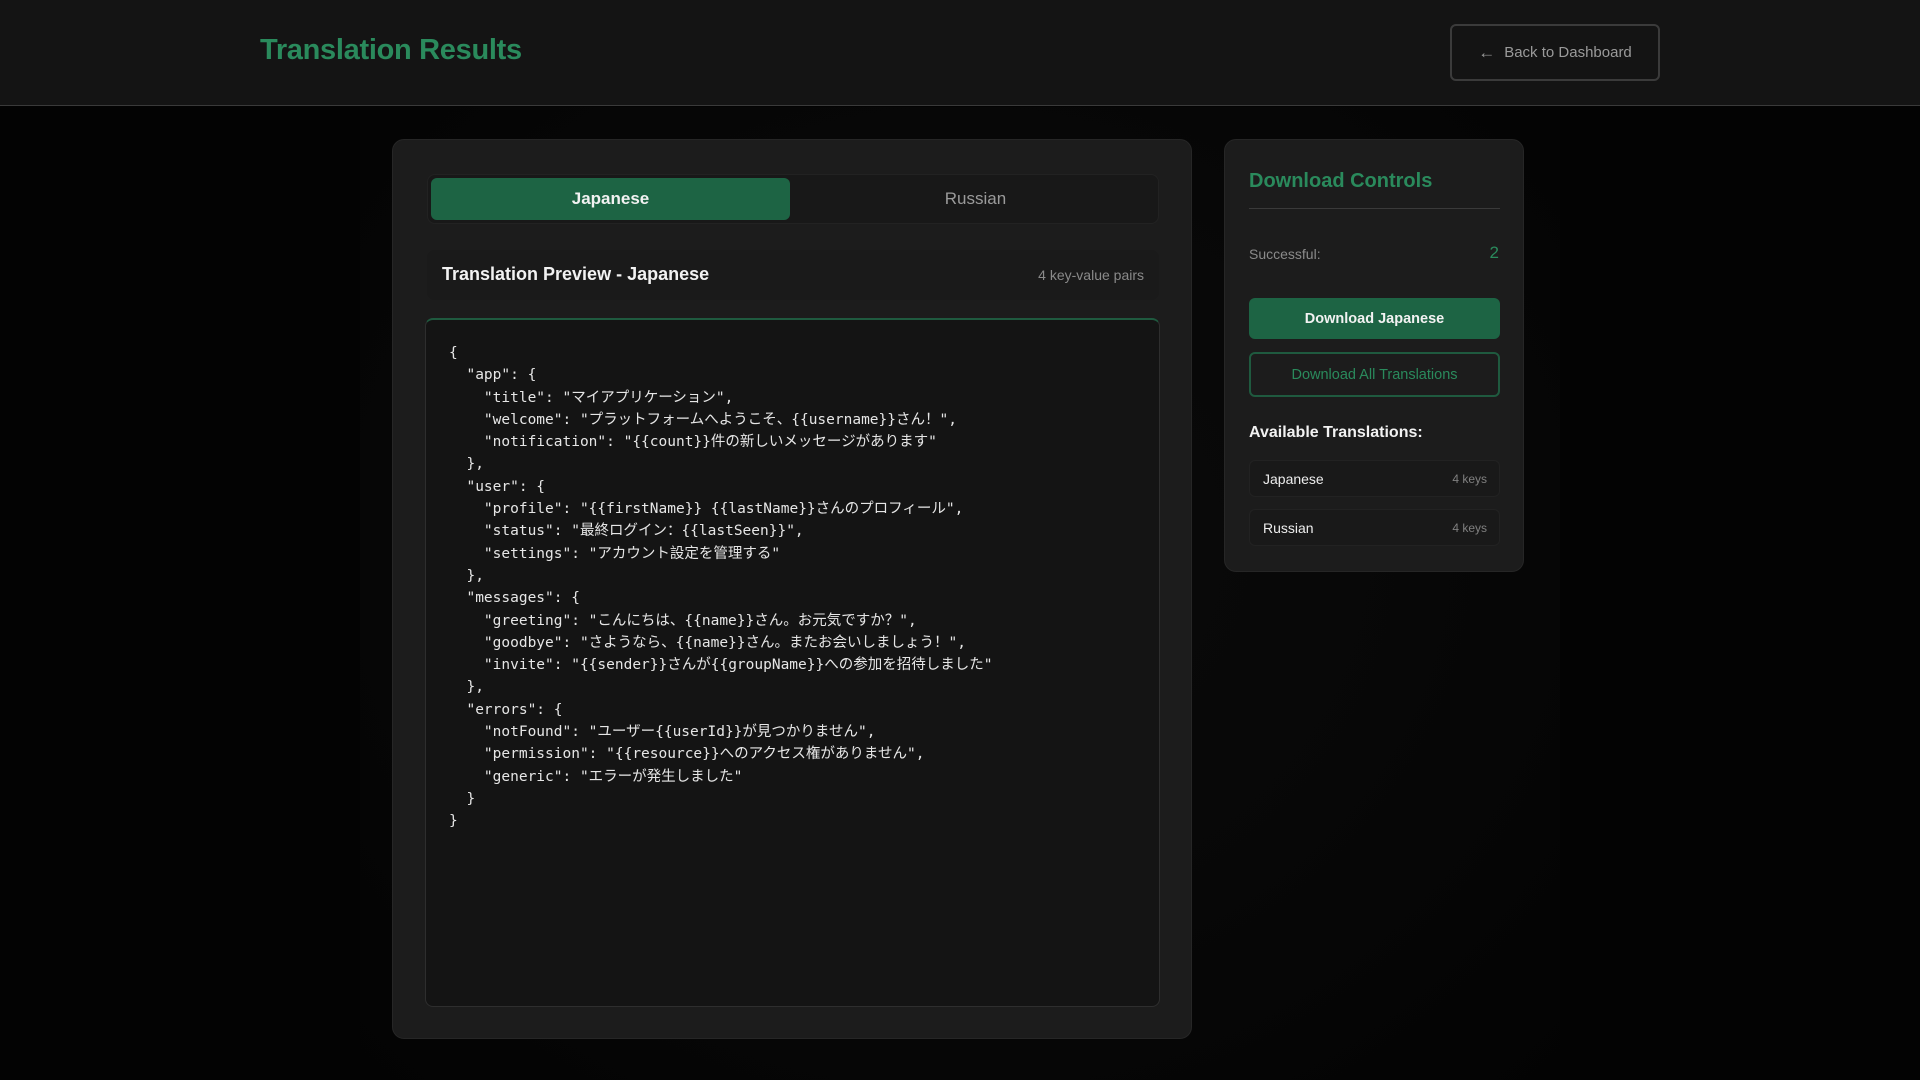 The image size is (1920, 1080). What do you see at coordinates (1374, 374) in the screenshot?
I see `download-all-button: Download All Translations` at bounding box center [1374, 374].